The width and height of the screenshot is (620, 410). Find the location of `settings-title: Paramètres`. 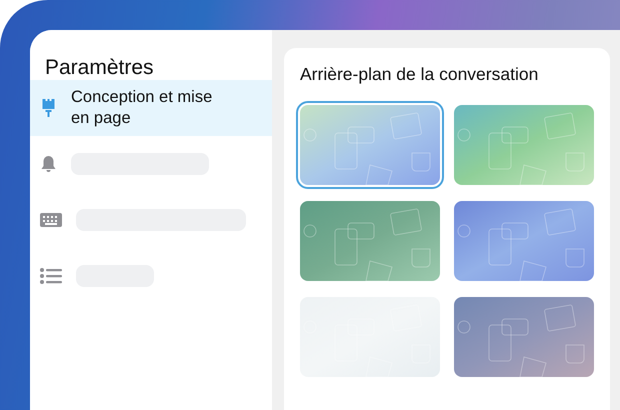

settings-title: Paramètres is located at coordinates (99, 67).